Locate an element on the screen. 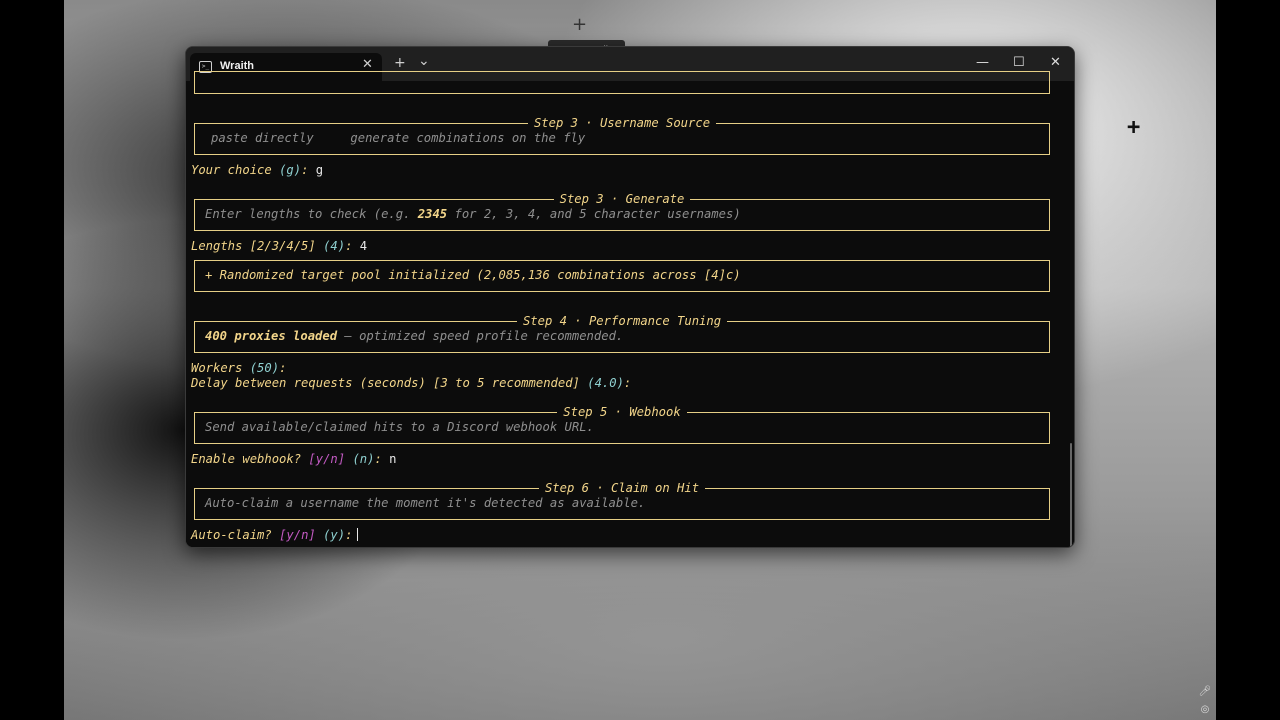 The image size is (1280, 720). step6-title: Step 6 · Claim on Hit is located at coordinates (622, 488).